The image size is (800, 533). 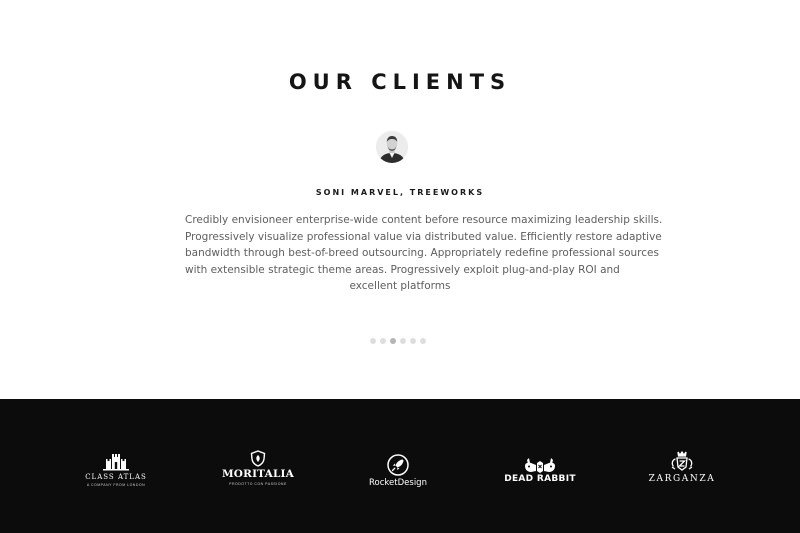 I want to click on section-title: OUR CLIENTS, so click(x=400, y=82).